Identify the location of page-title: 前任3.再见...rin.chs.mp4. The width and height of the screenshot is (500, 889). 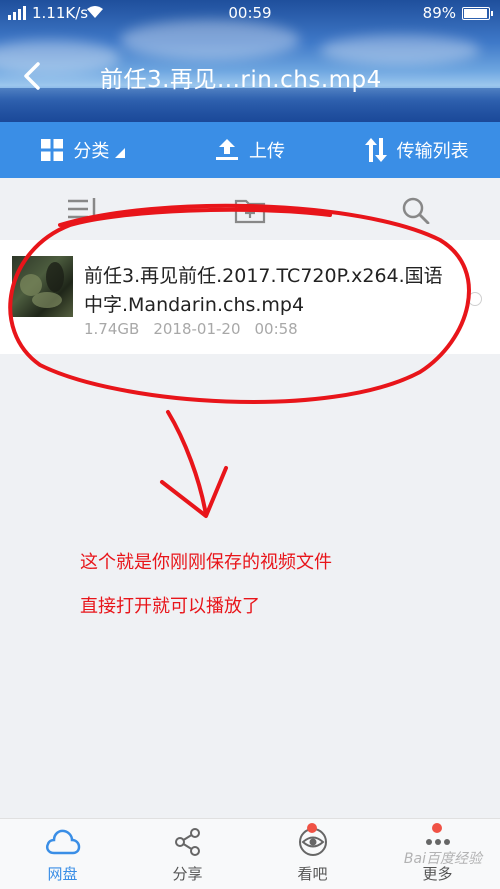
(241, 80).